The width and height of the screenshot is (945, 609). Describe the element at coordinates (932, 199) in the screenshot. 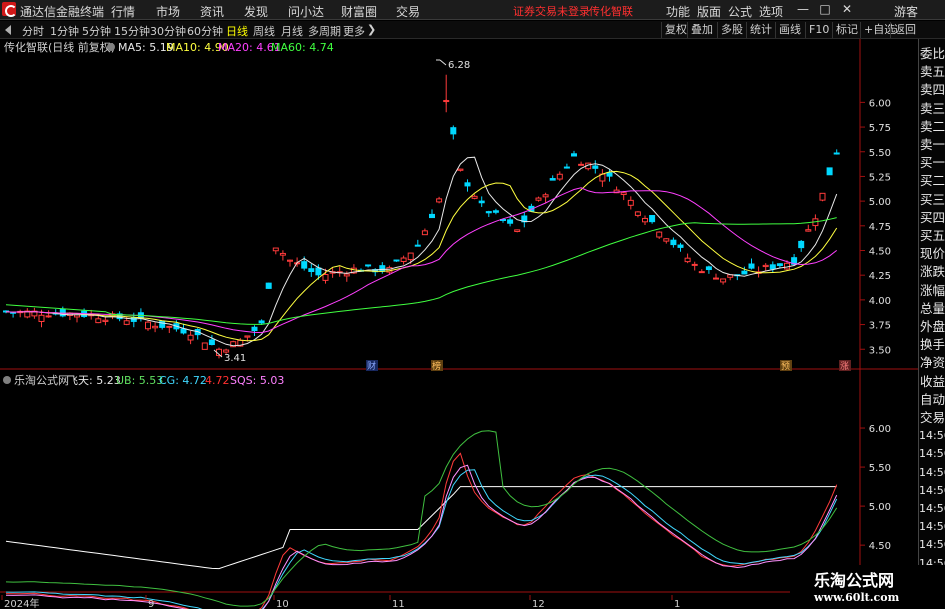

I see `side-panel-item: 买三` at that location.